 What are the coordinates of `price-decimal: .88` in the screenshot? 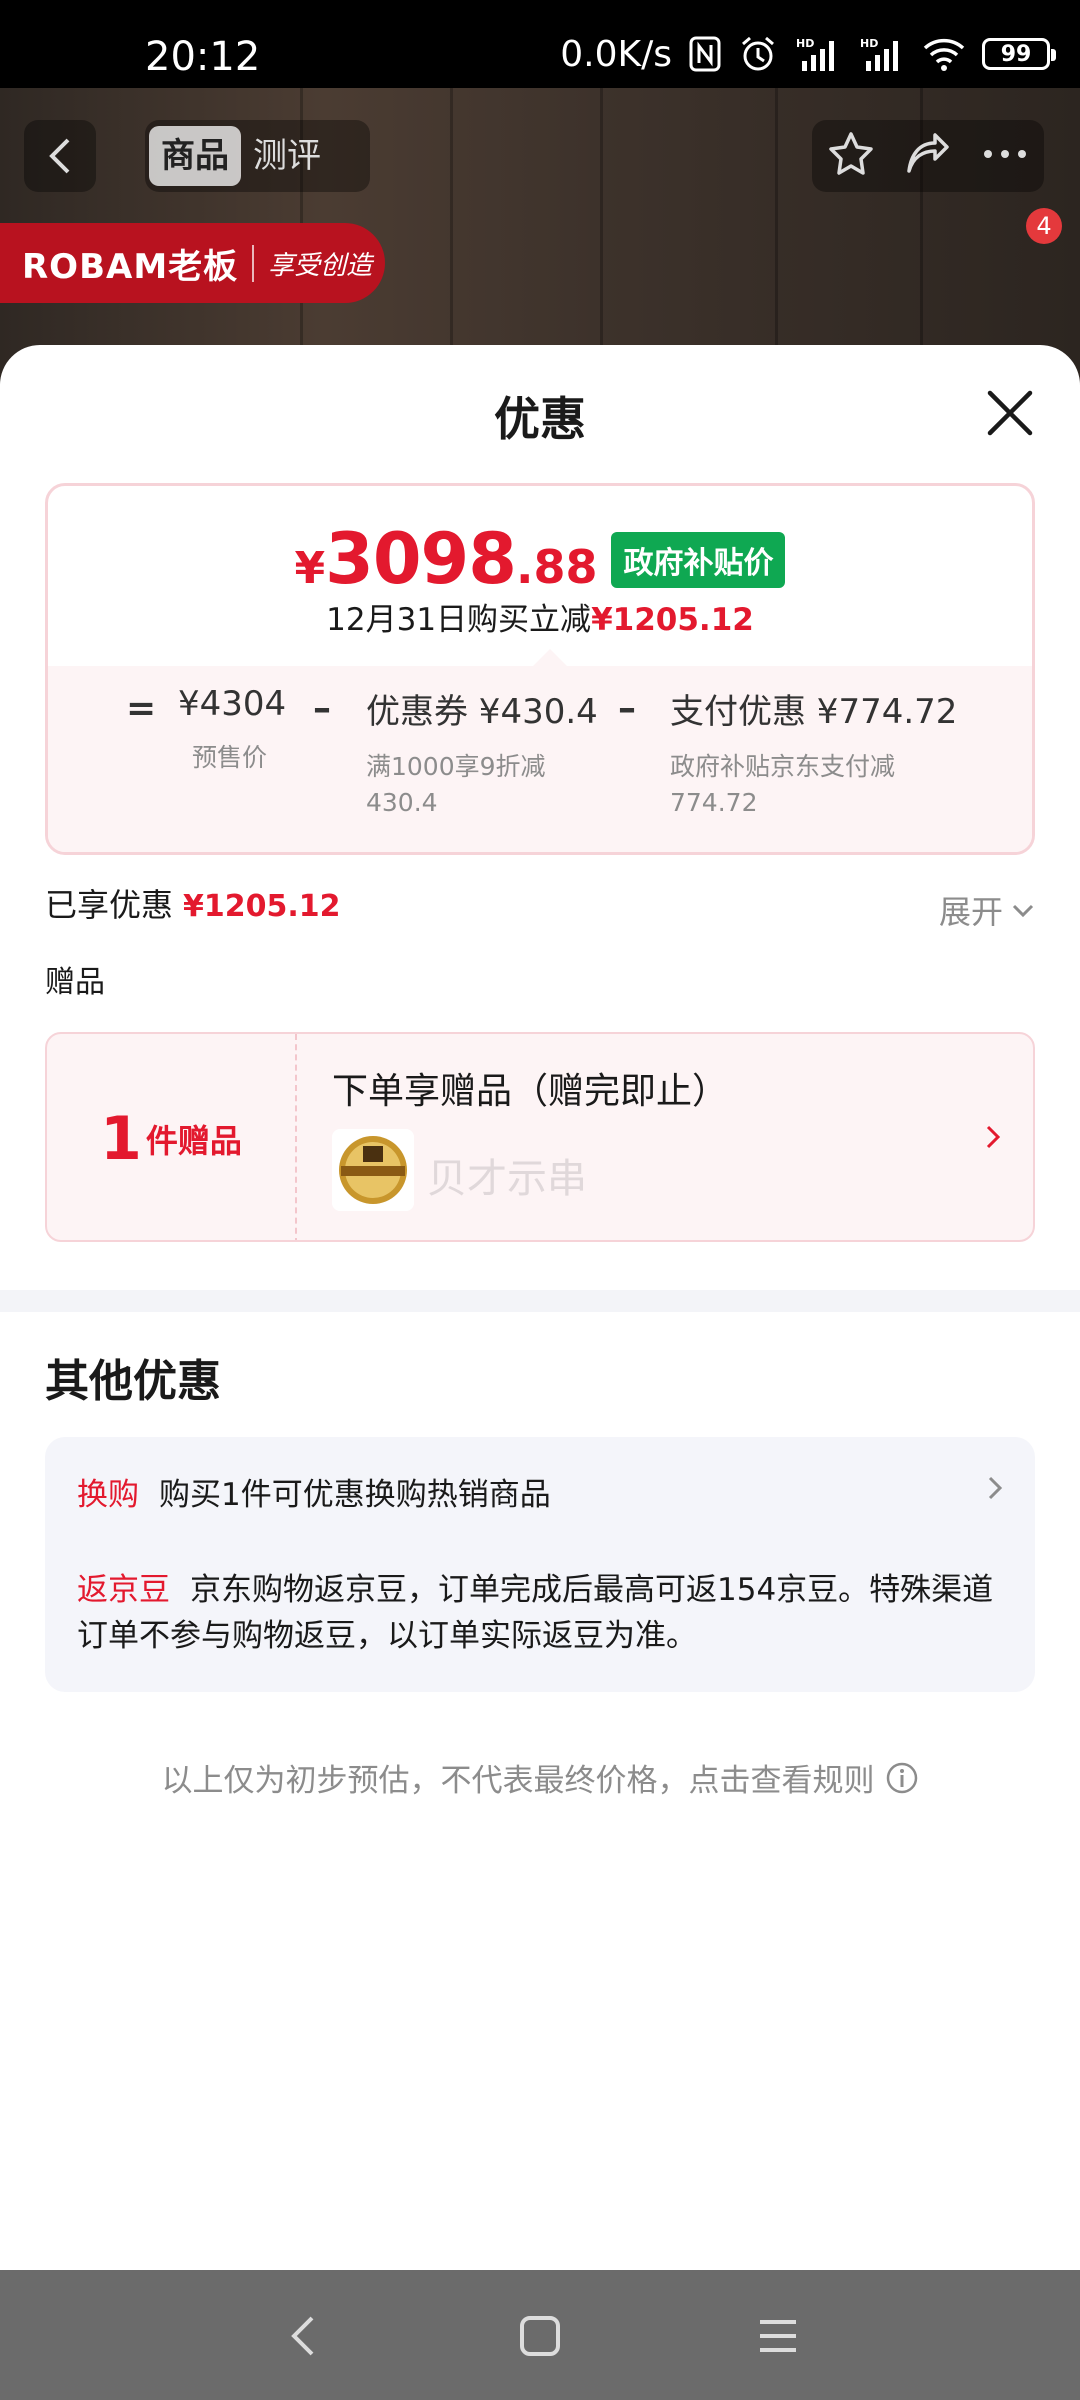 It's located at (556, 567).